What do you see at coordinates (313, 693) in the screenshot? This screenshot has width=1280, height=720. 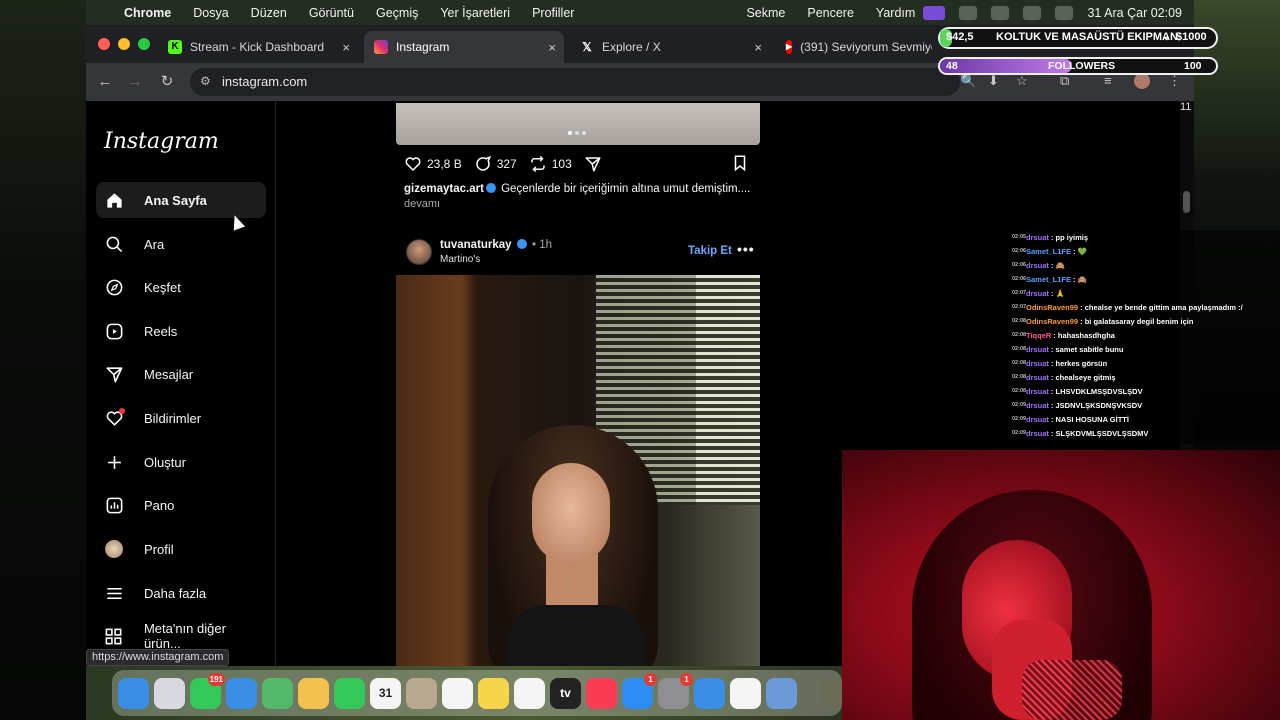 I see `dock-app-photos-icon` at bounding box center [313, 693].